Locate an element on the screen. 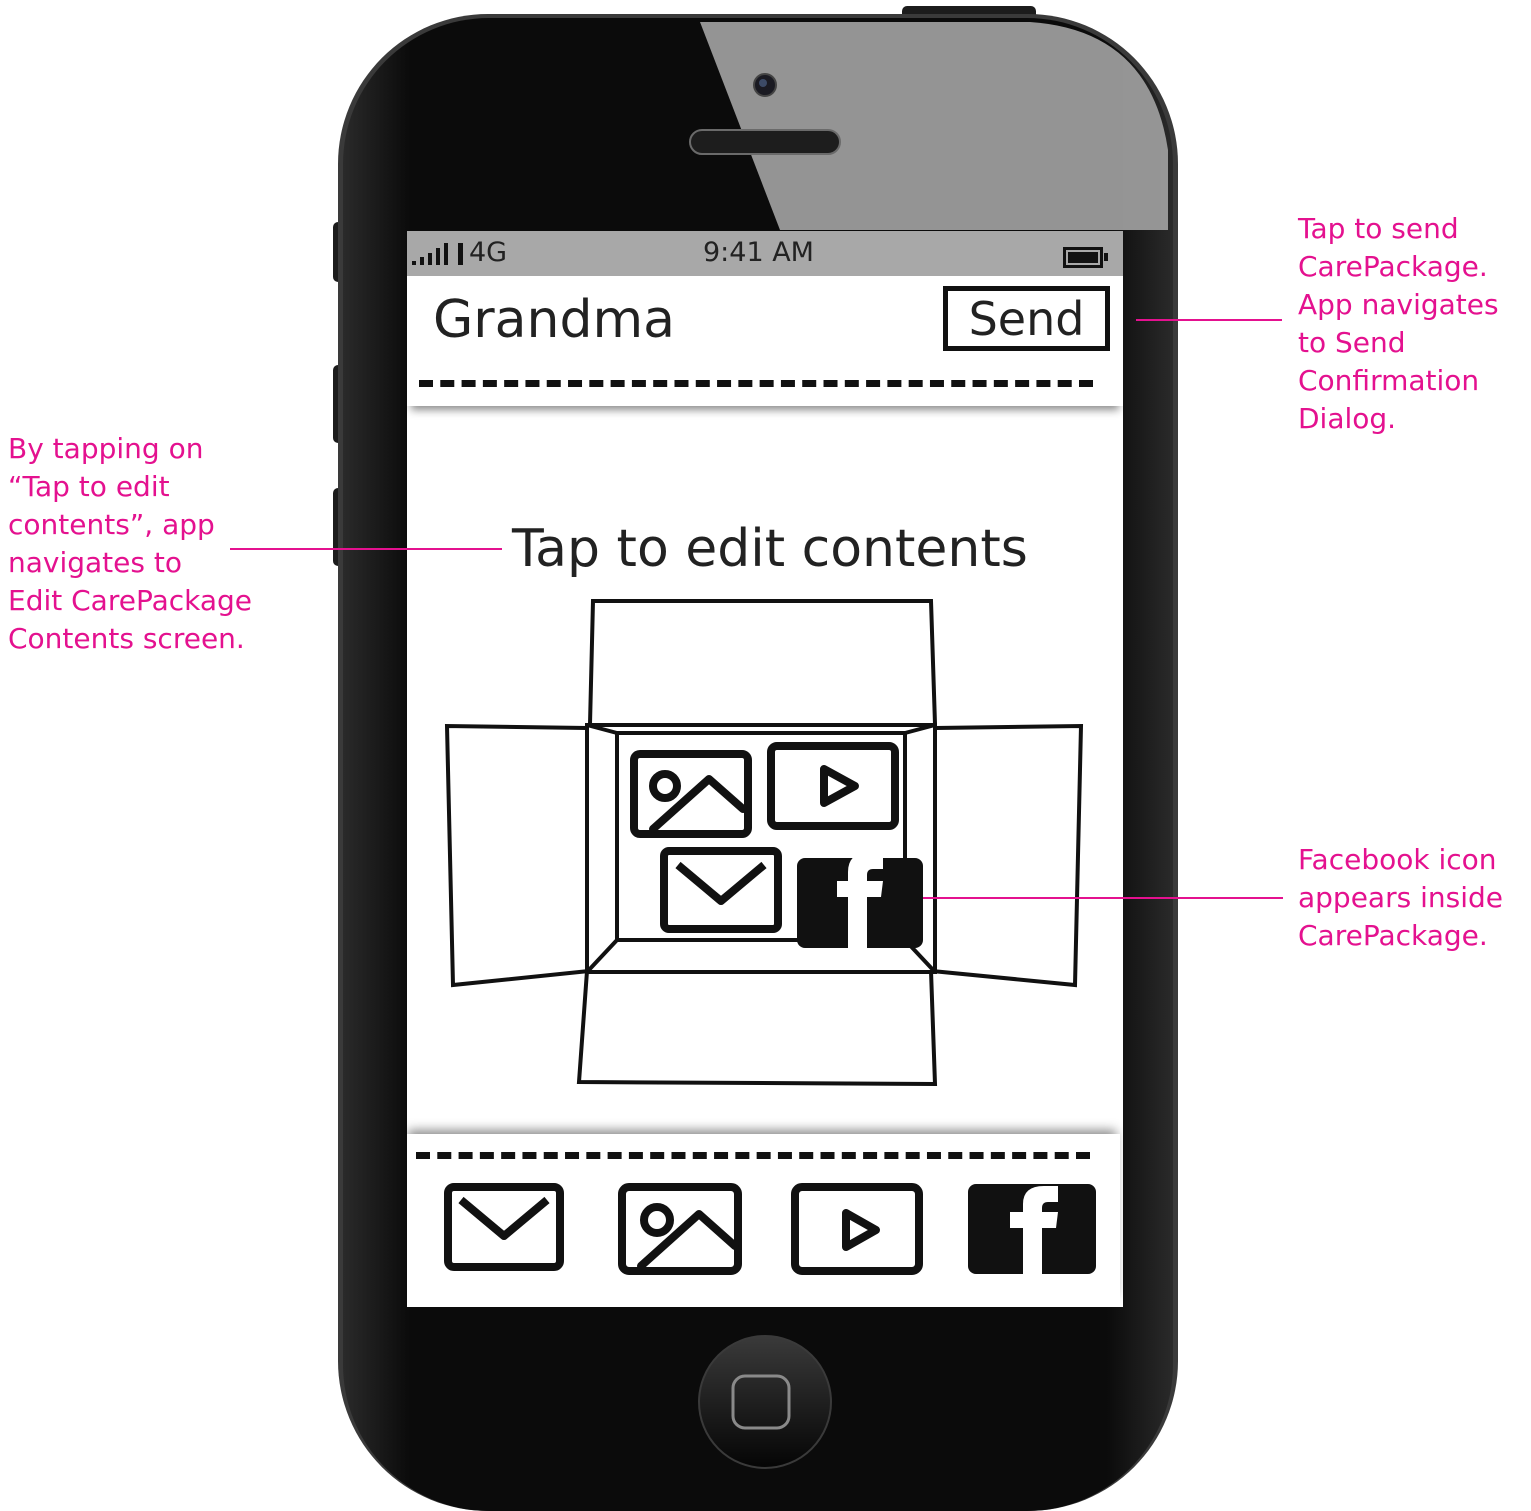 The width and height of the screenshot is (1531, 1511). tray-facebook-icon is located at coordinates (1032, 1229).